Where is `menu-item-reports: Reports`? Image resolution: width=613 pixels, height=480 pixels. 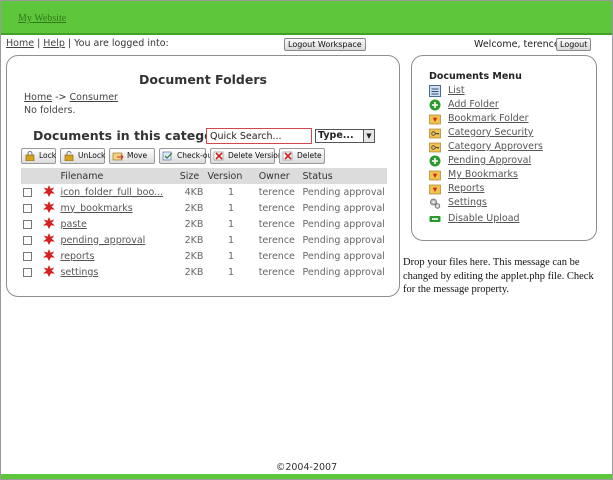 menu-item-reports: Reports is located at coordinates (486, 189).